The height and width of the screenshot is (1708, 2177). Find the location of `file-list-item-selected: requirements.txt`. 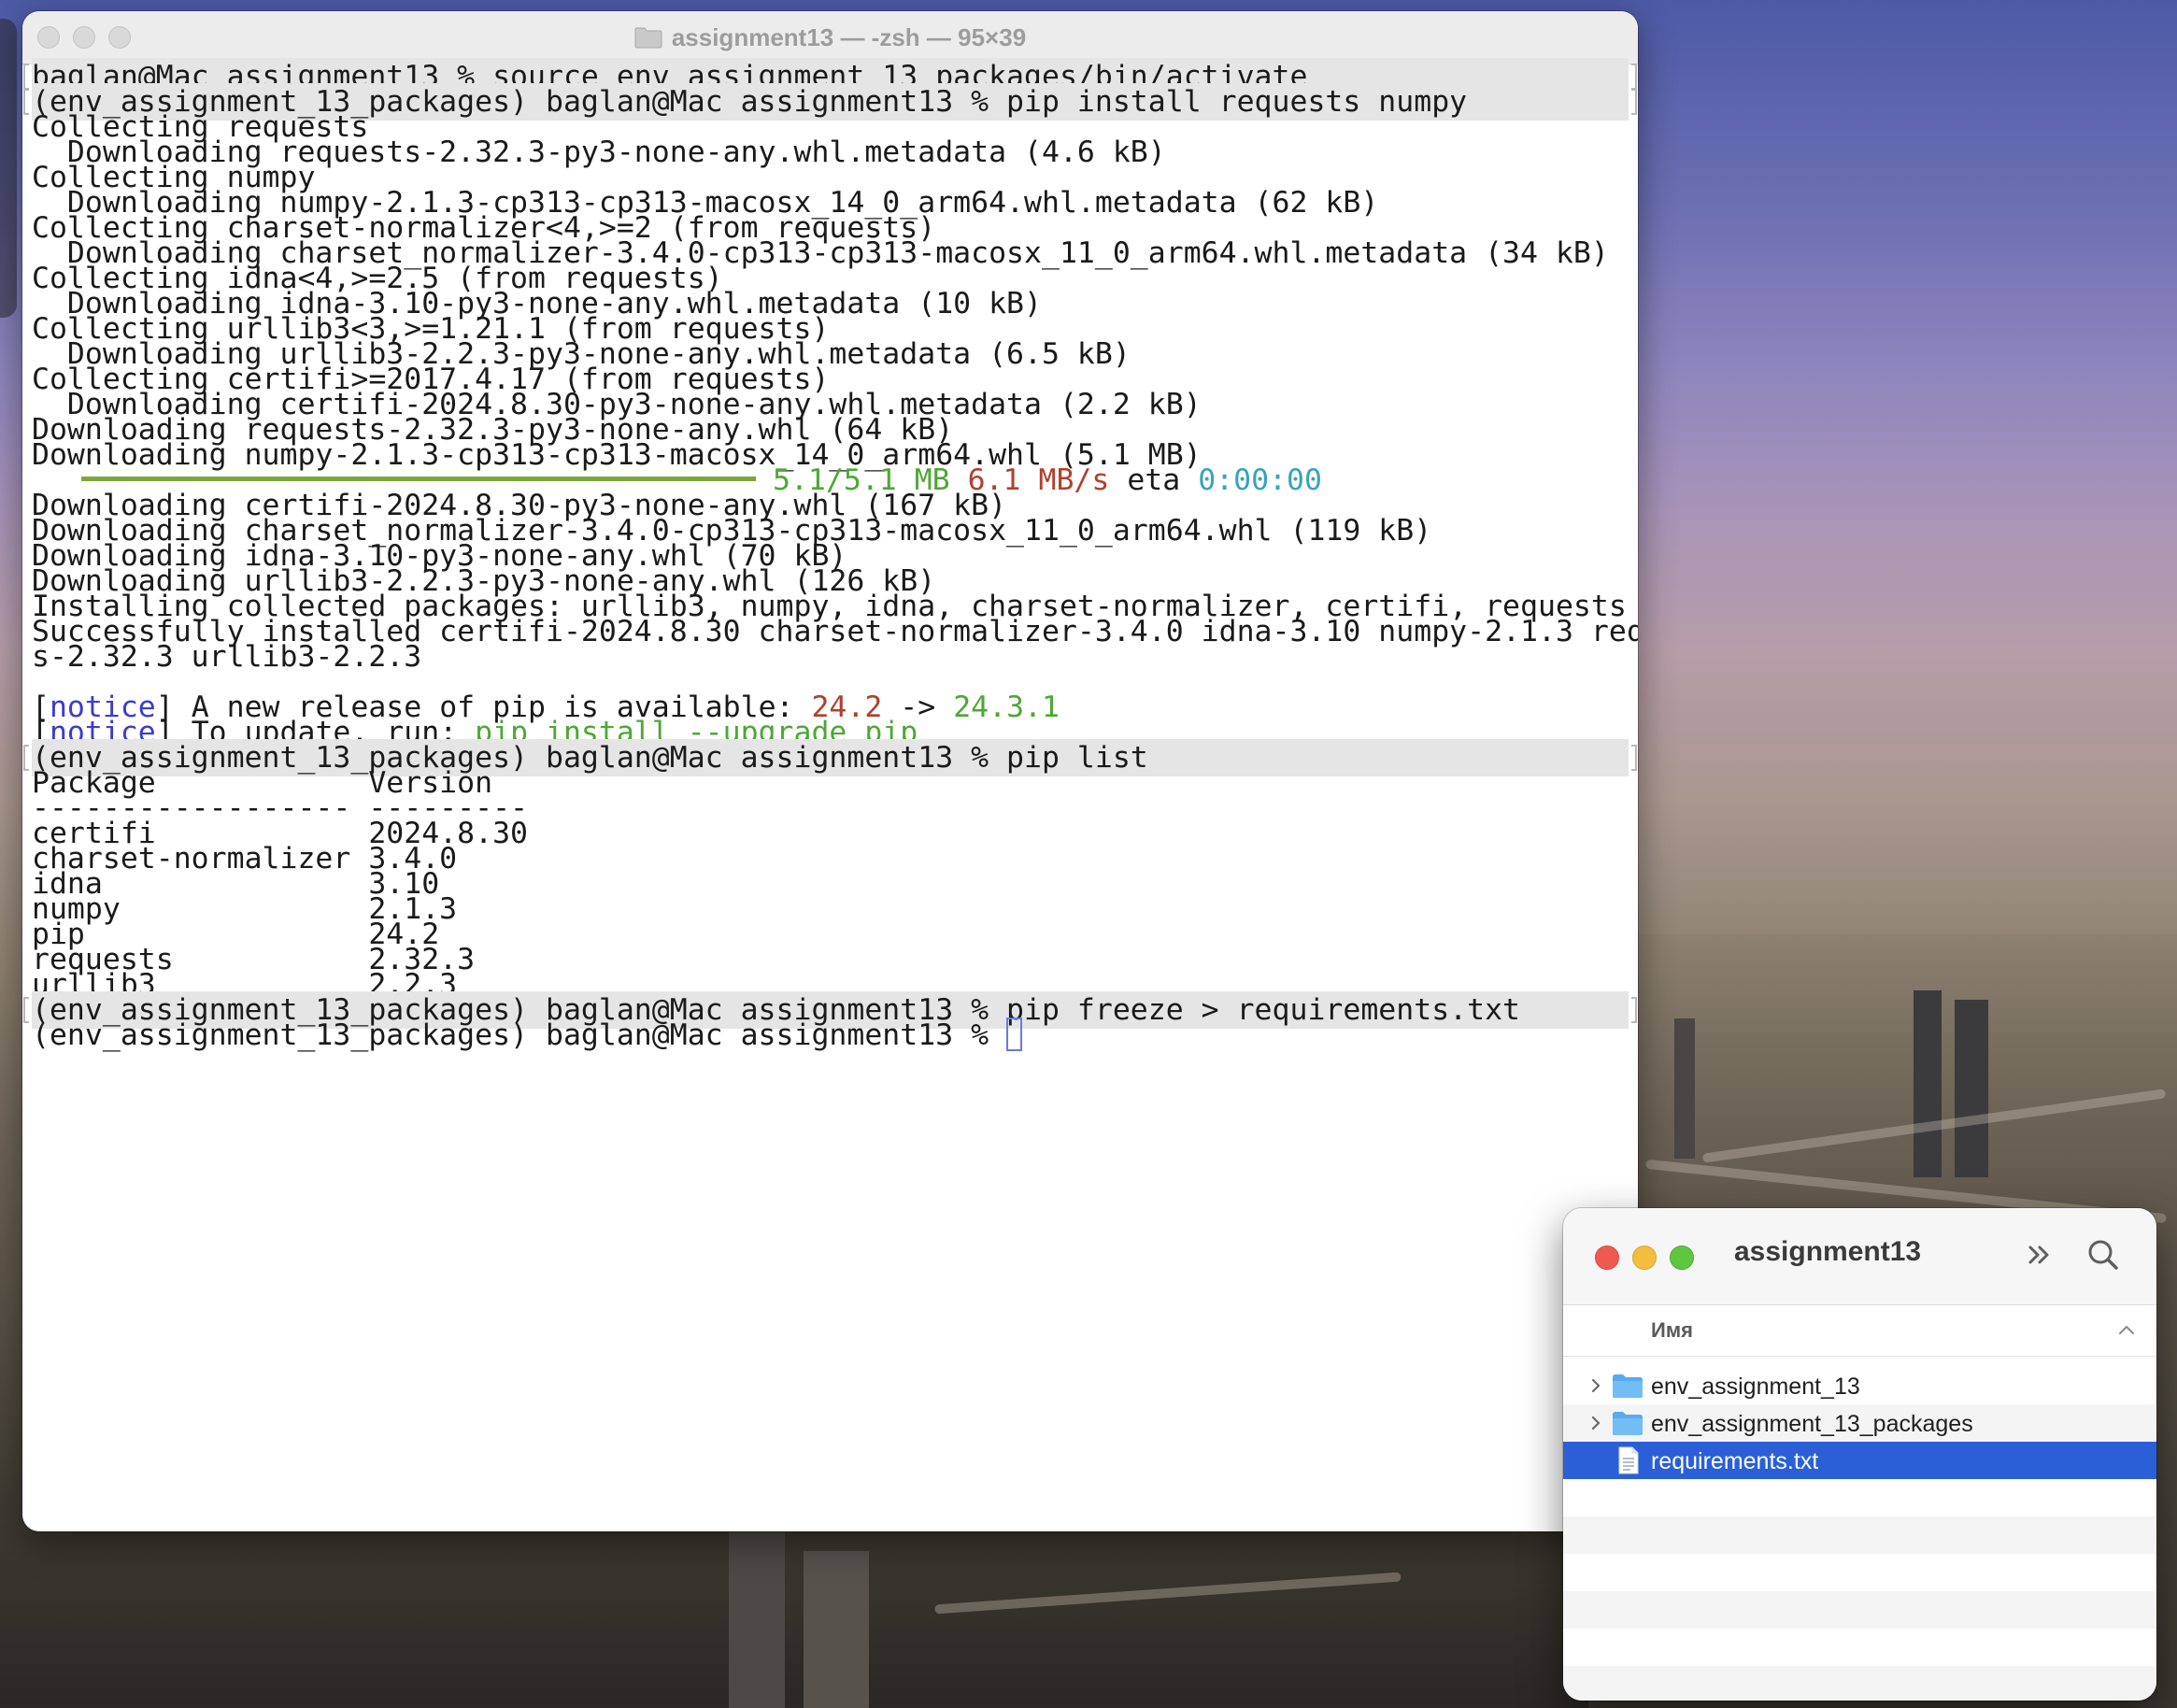

file-list-item-selected: requirements.txt is located at coordinates (1859, 1461).